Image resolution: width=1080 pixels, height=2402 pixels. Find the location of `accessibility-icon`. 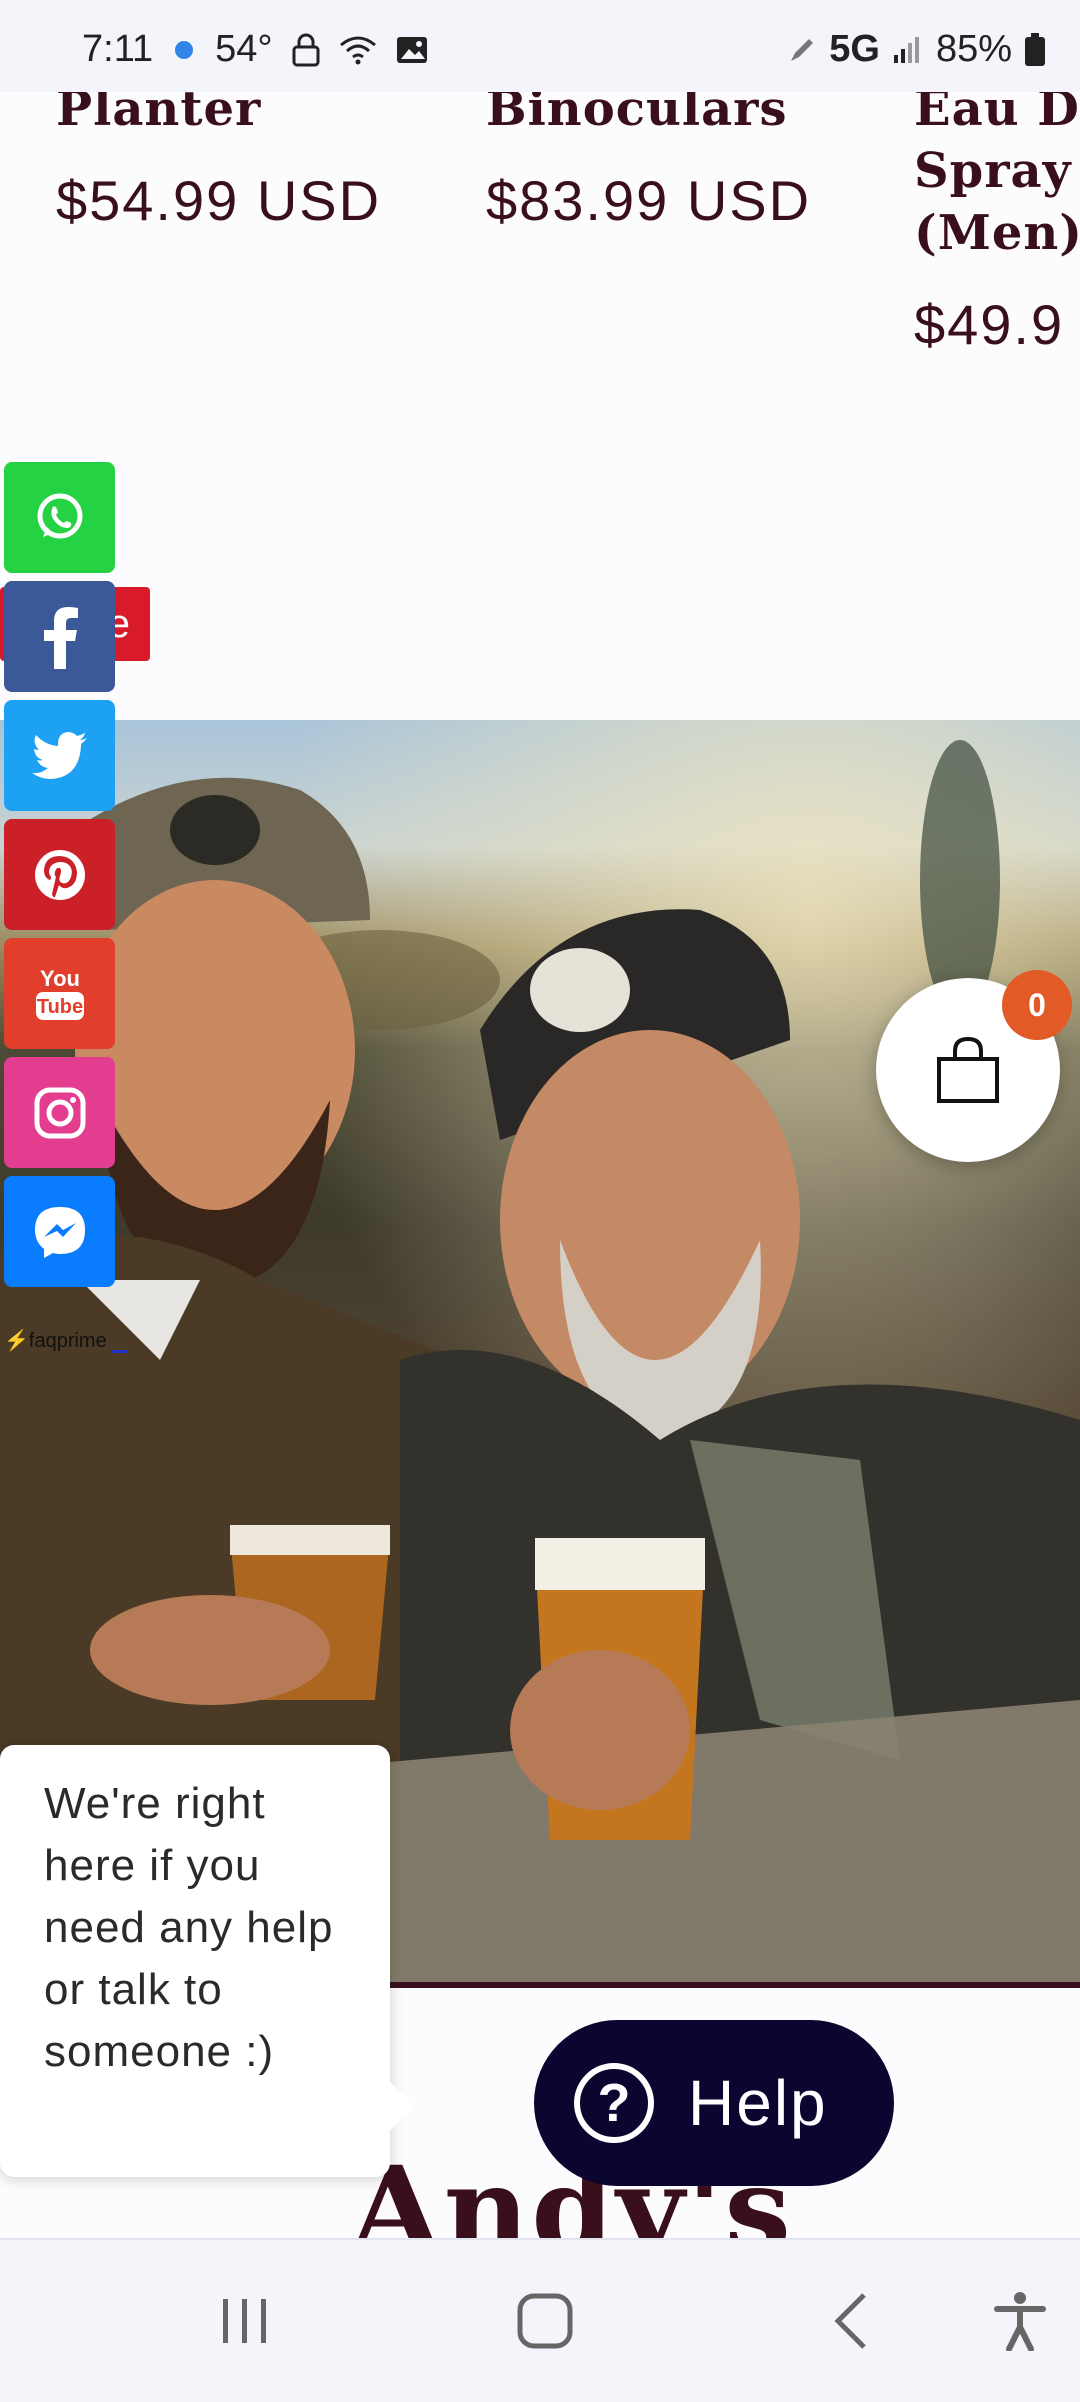

accessibility-icon is located at coordinates (1020, 2321).